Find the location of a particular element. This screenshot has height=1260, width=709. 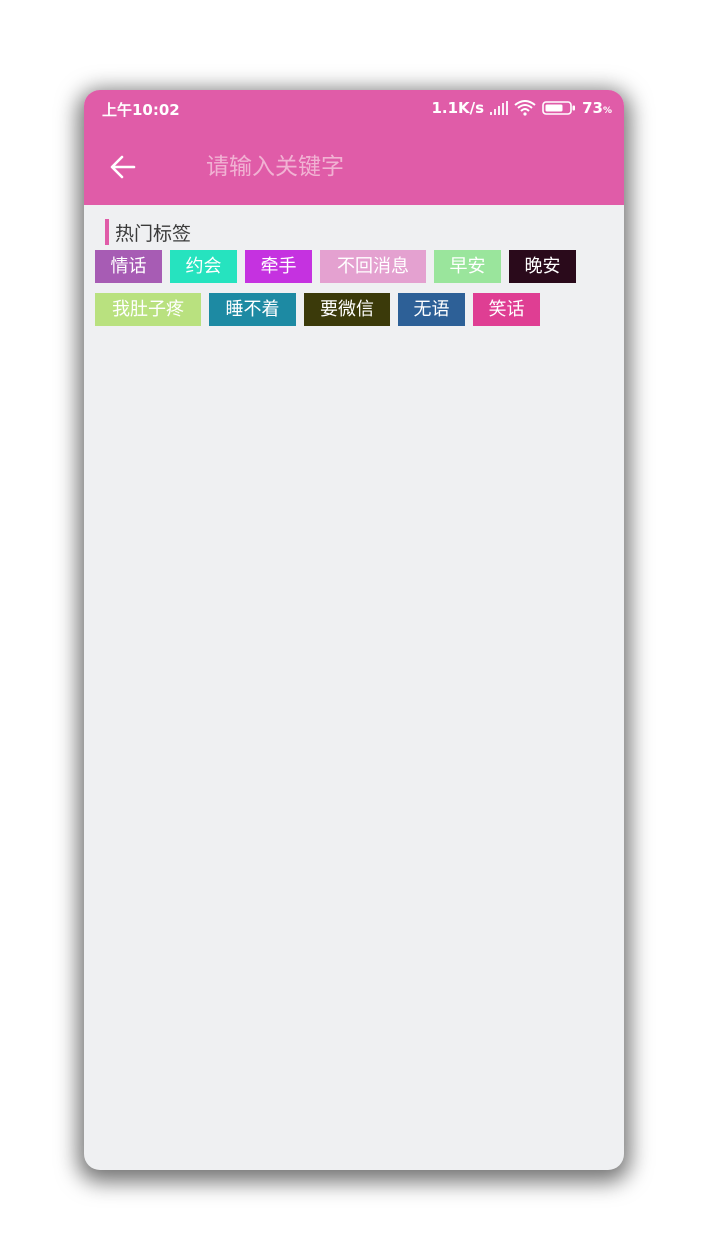

battery-percentage: 73% is located at coordinates (597, 108).